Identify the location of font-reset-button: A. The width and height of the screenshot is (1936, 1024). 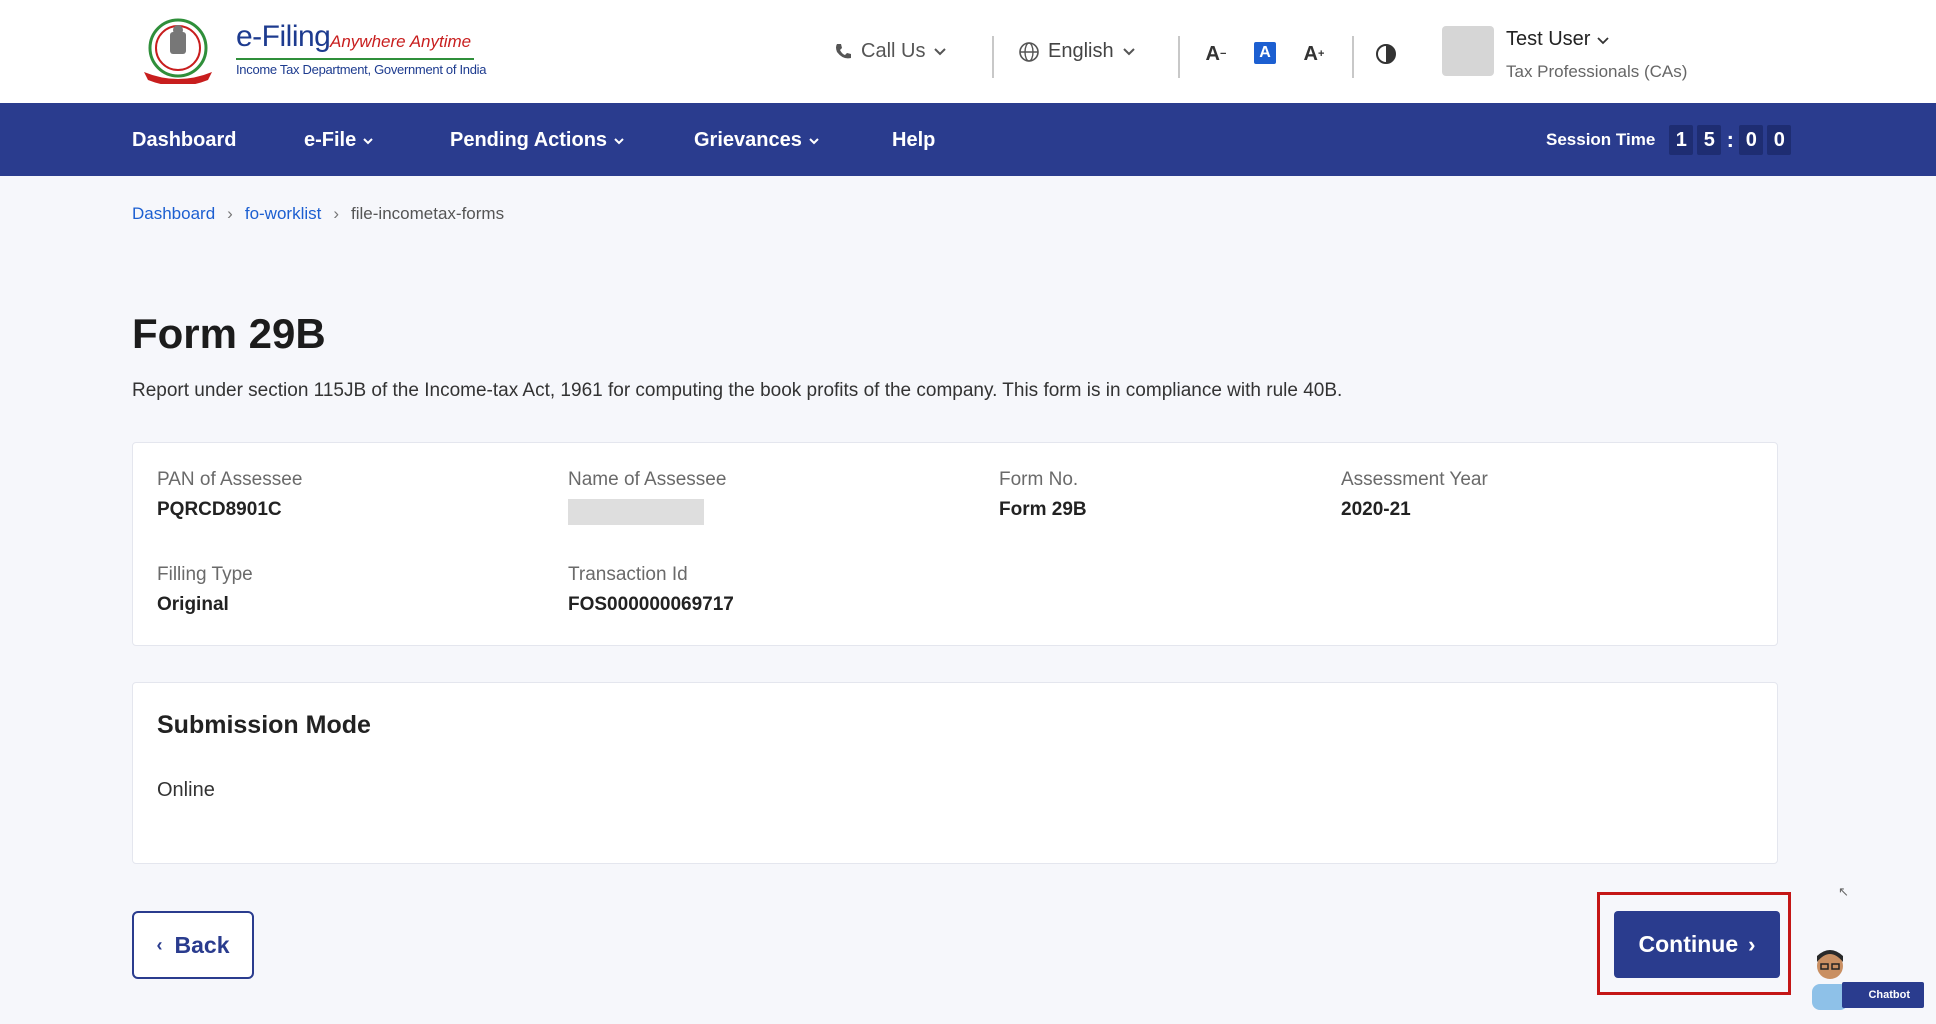
(1265, 53).